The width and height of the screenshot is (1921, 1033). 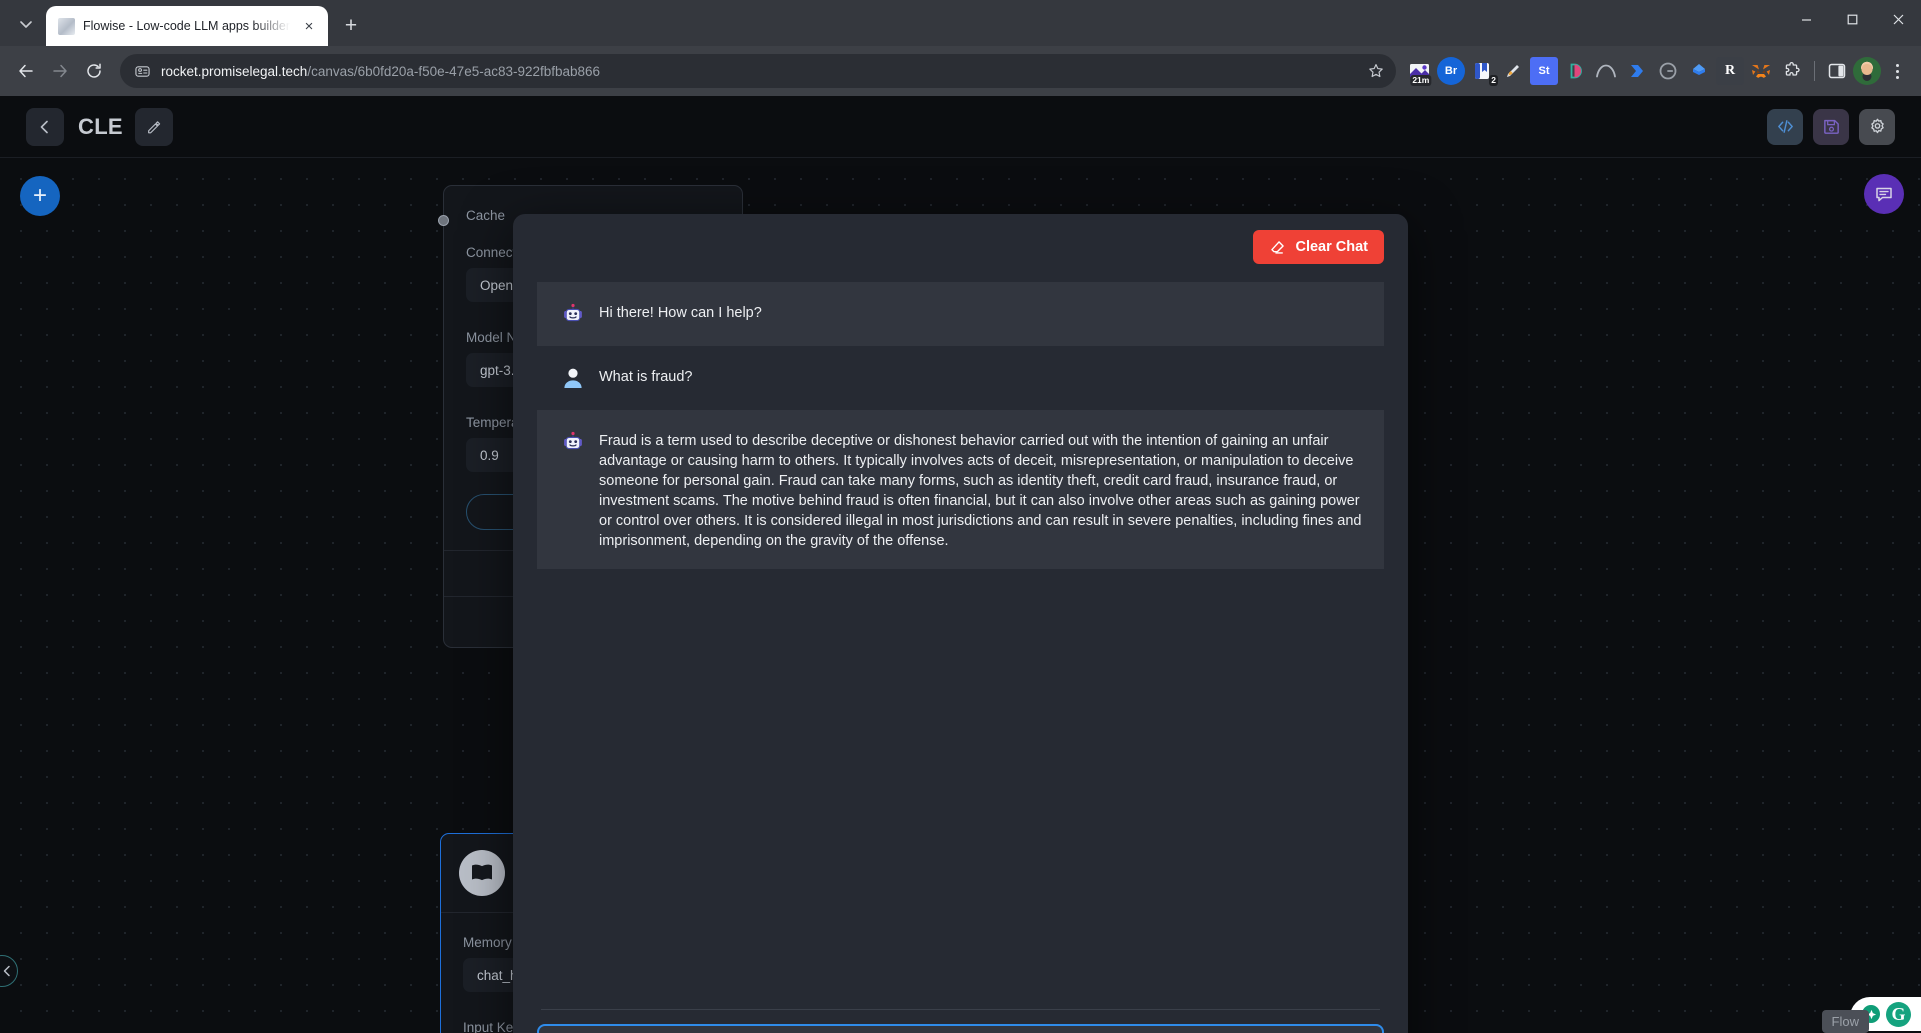 What do you see at coordinates (1897, 71) in the screenshot?
I see `kebab-menu-icon` at bounding box center [1897, 71].